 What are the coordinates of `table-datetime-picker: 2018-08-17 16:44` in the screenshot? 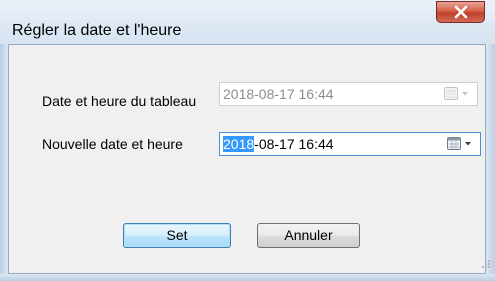 It's located at (348, 94).